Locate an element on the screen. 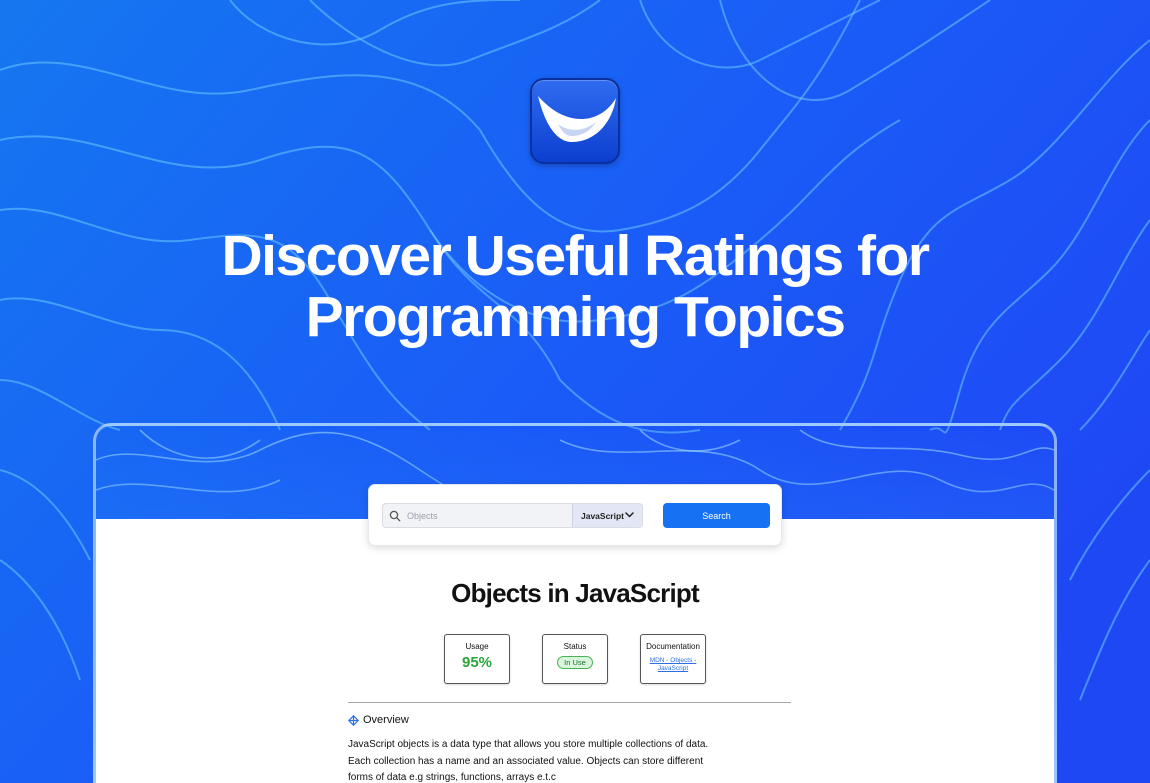 The width and height of the screenshot is (1150, 783). documentation-stat-card: Documentation MDN - Objects - JavaScript is located at coordinates (673, 659).